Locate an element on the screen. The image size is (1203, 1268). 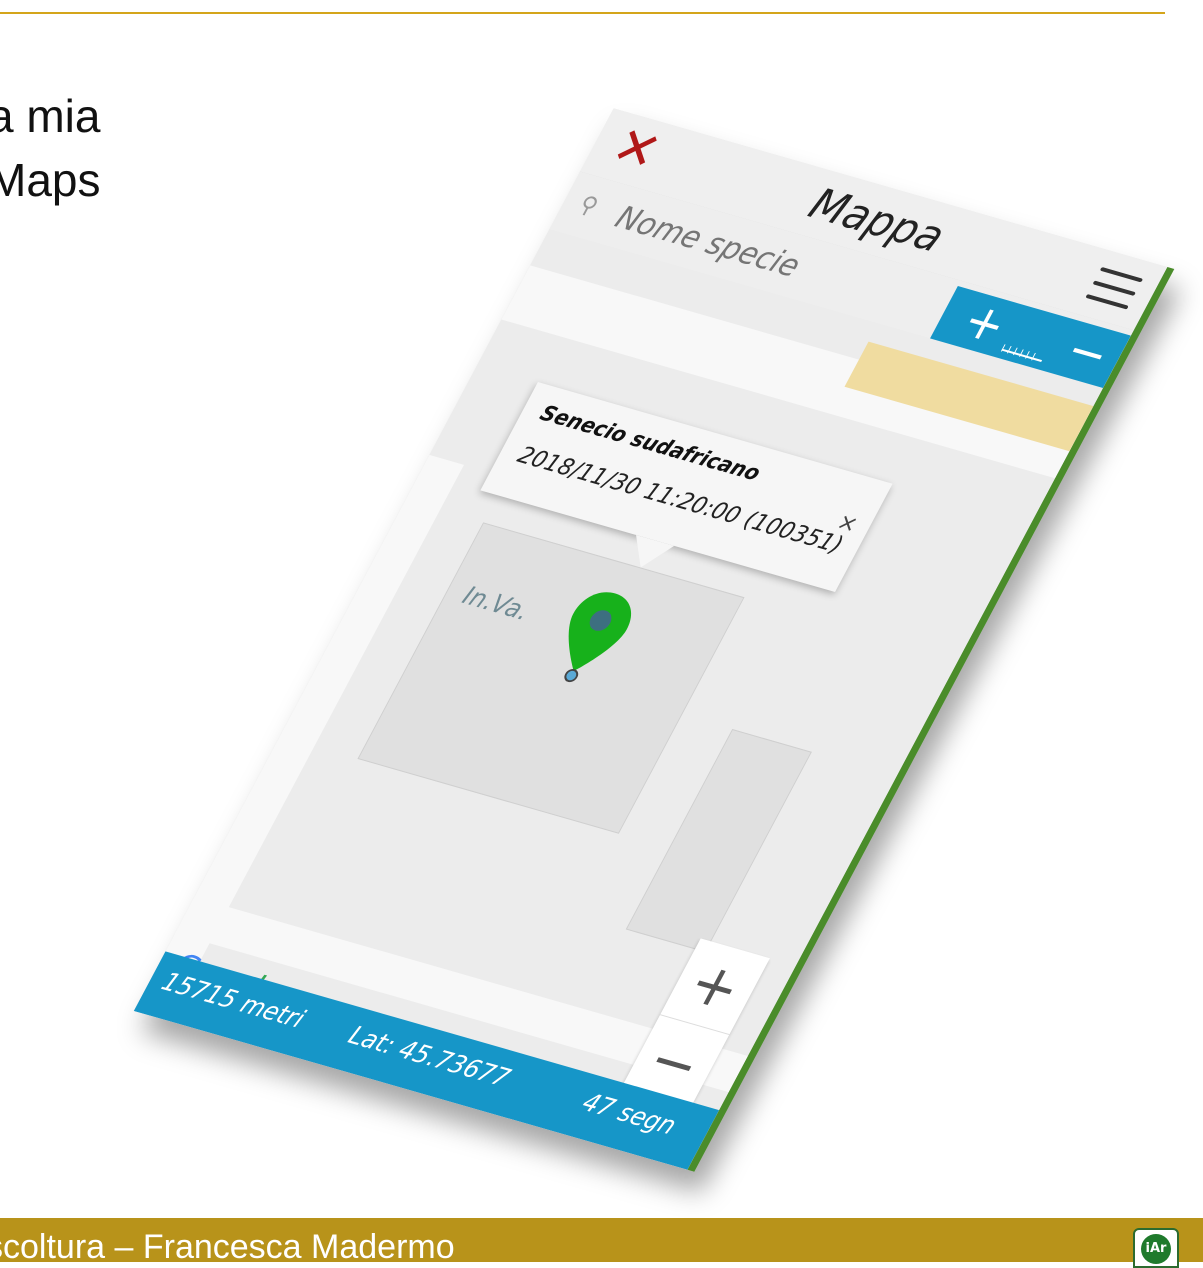
ruler-icon is located at coordinates (1023, 350).